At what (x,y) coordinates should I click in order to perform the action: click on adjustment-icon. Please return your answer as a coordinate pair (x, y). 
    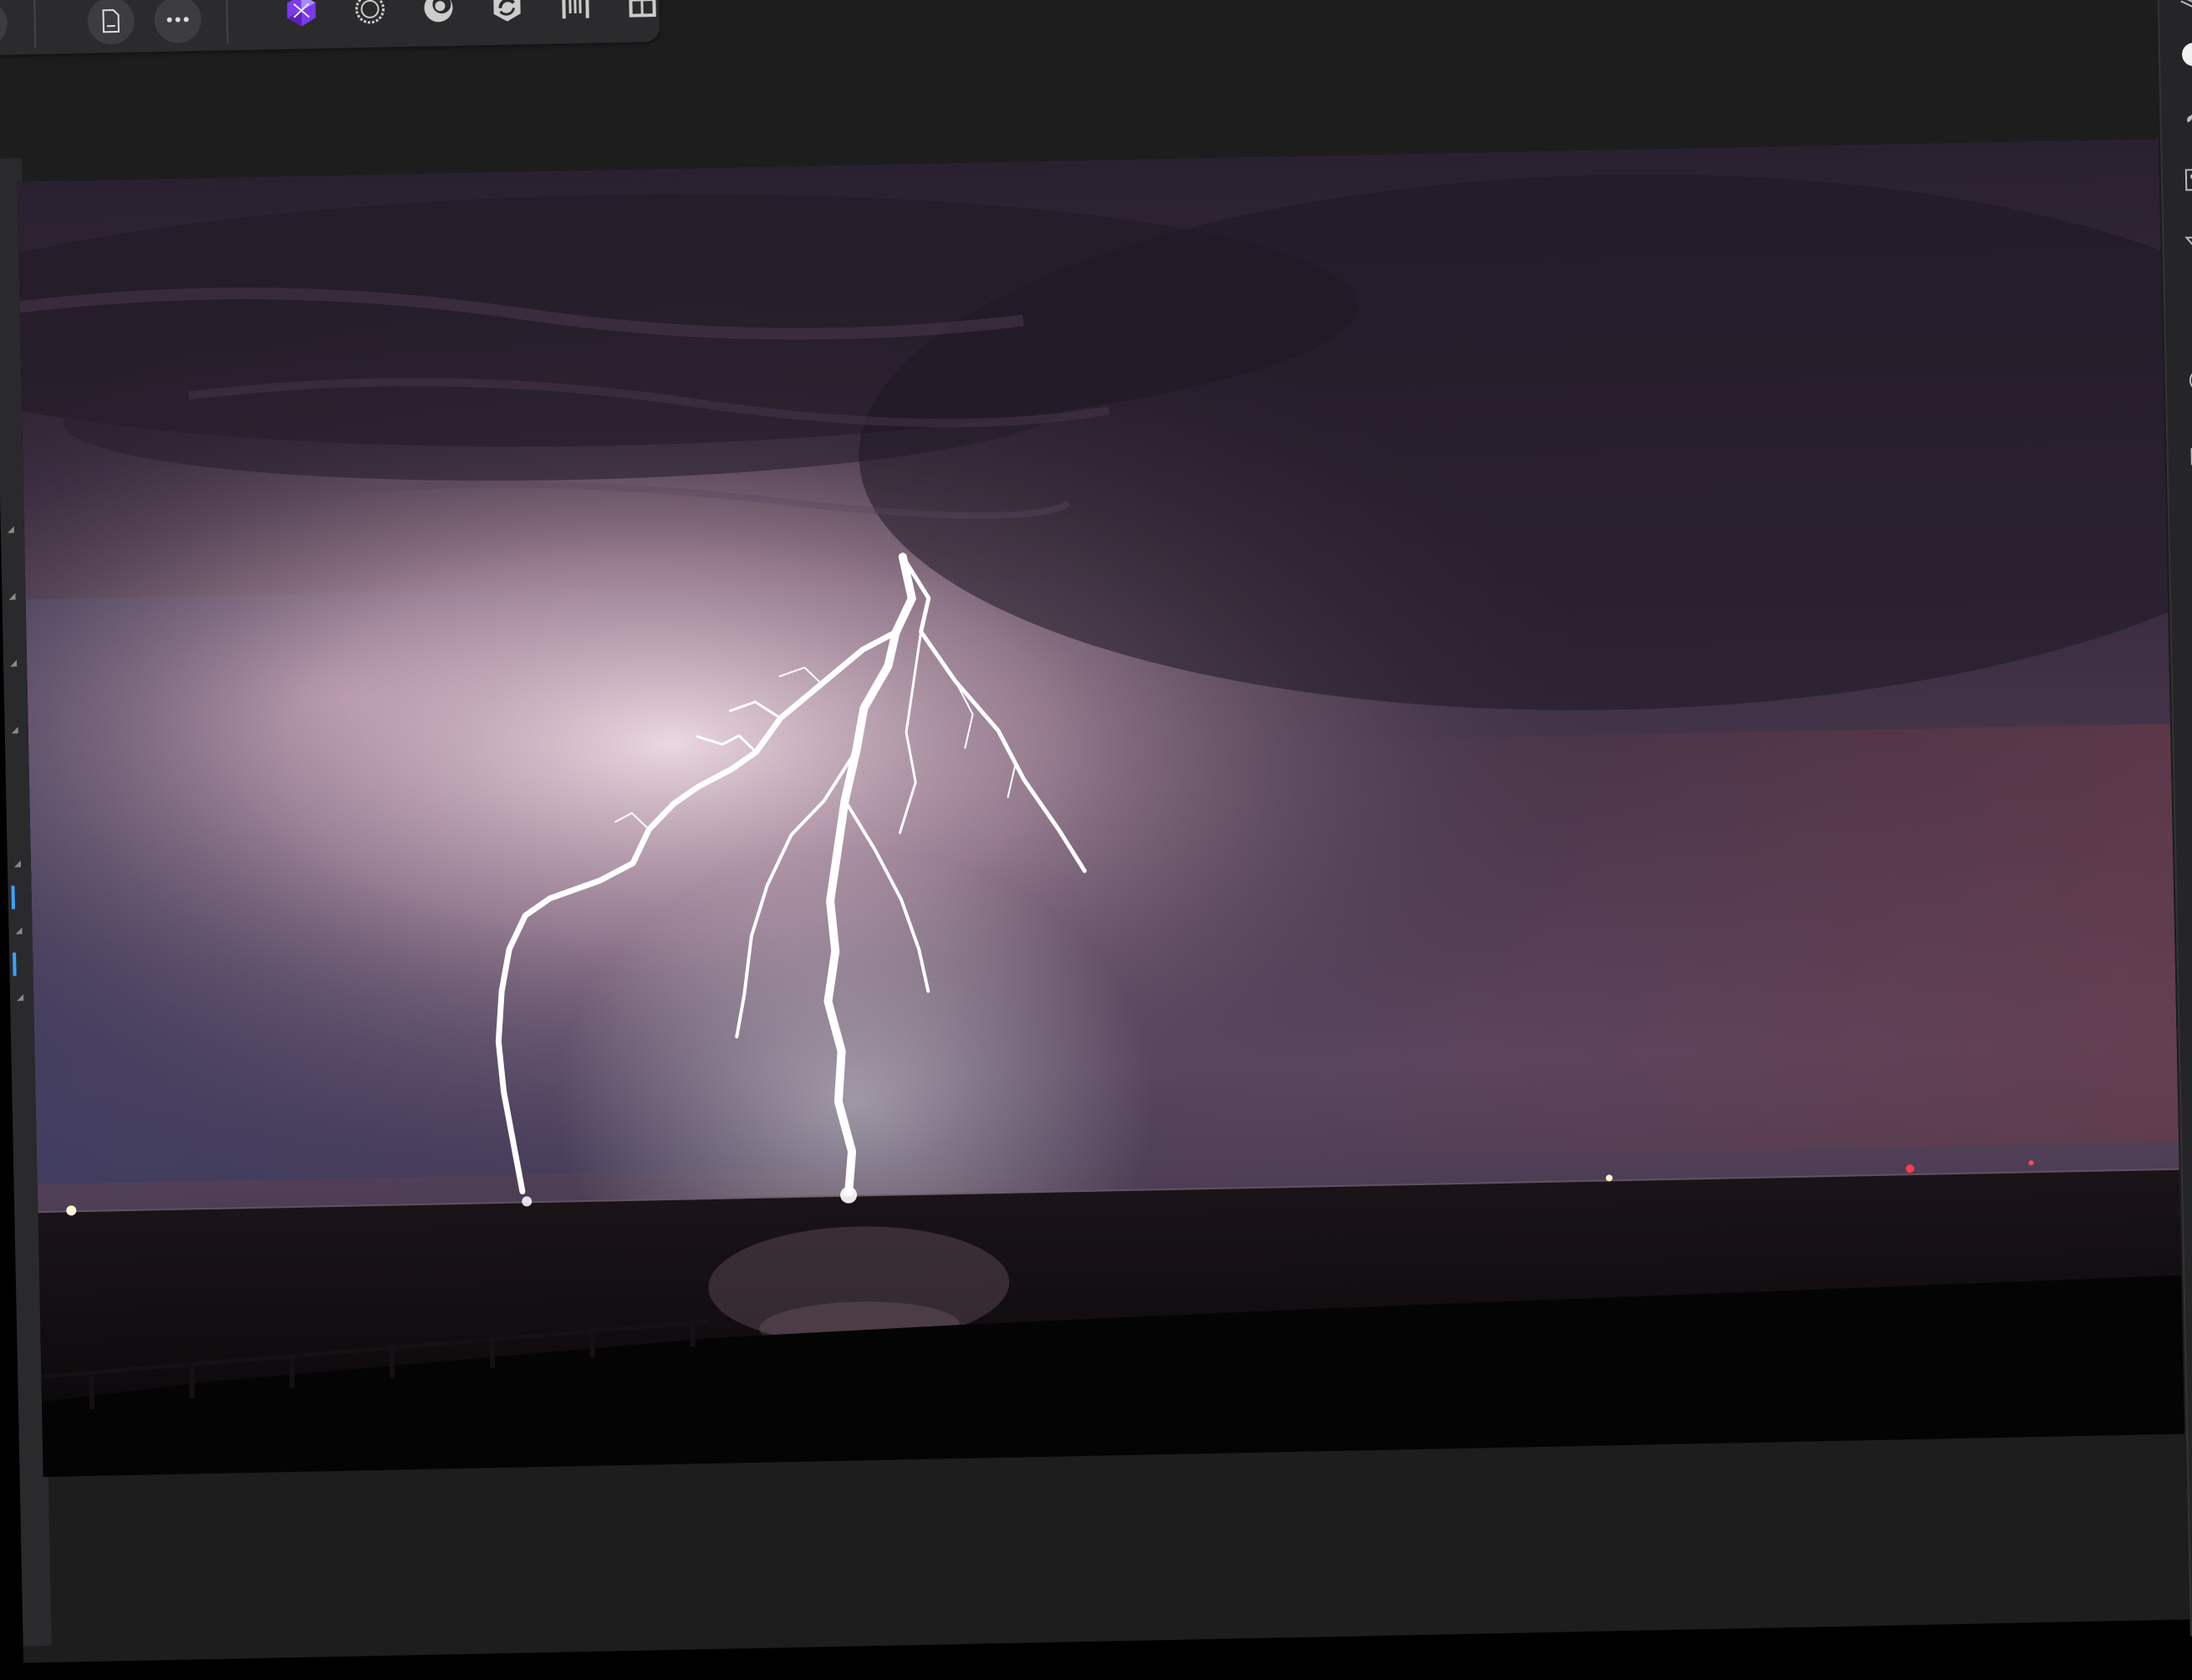
    Looking at the image, I should click on (2186, 180).